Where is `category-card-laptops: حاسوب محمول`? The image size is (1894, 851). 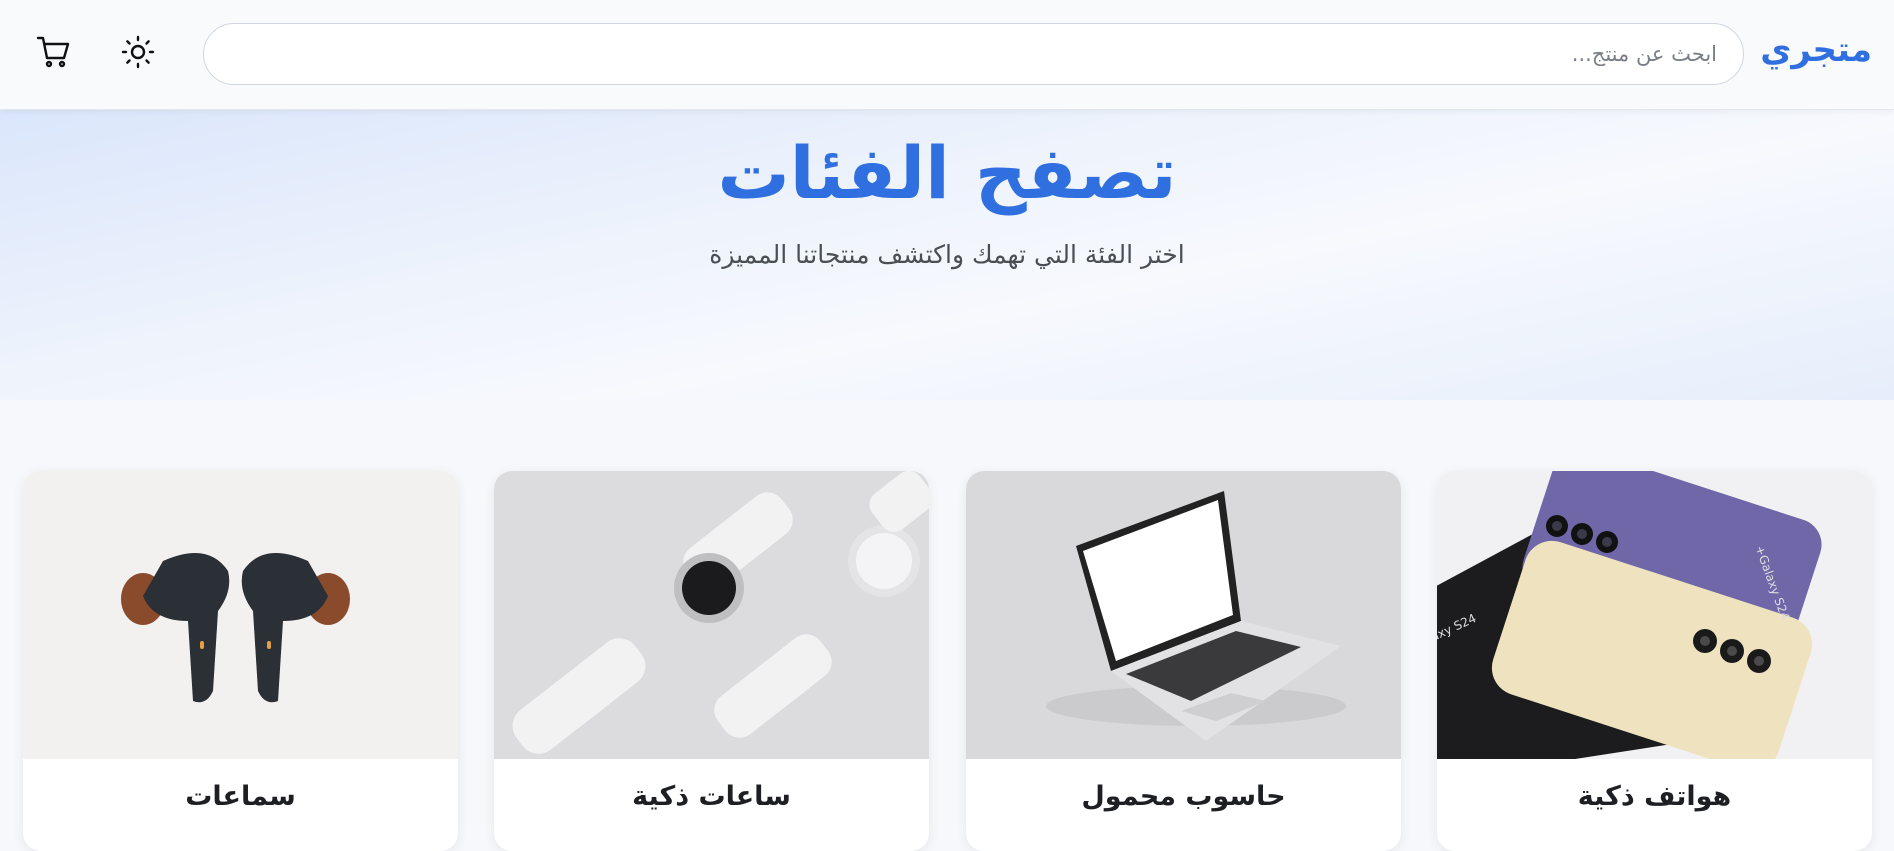
category-card-laptops: حاسوب محمول is located at coordinates (1183, 661).